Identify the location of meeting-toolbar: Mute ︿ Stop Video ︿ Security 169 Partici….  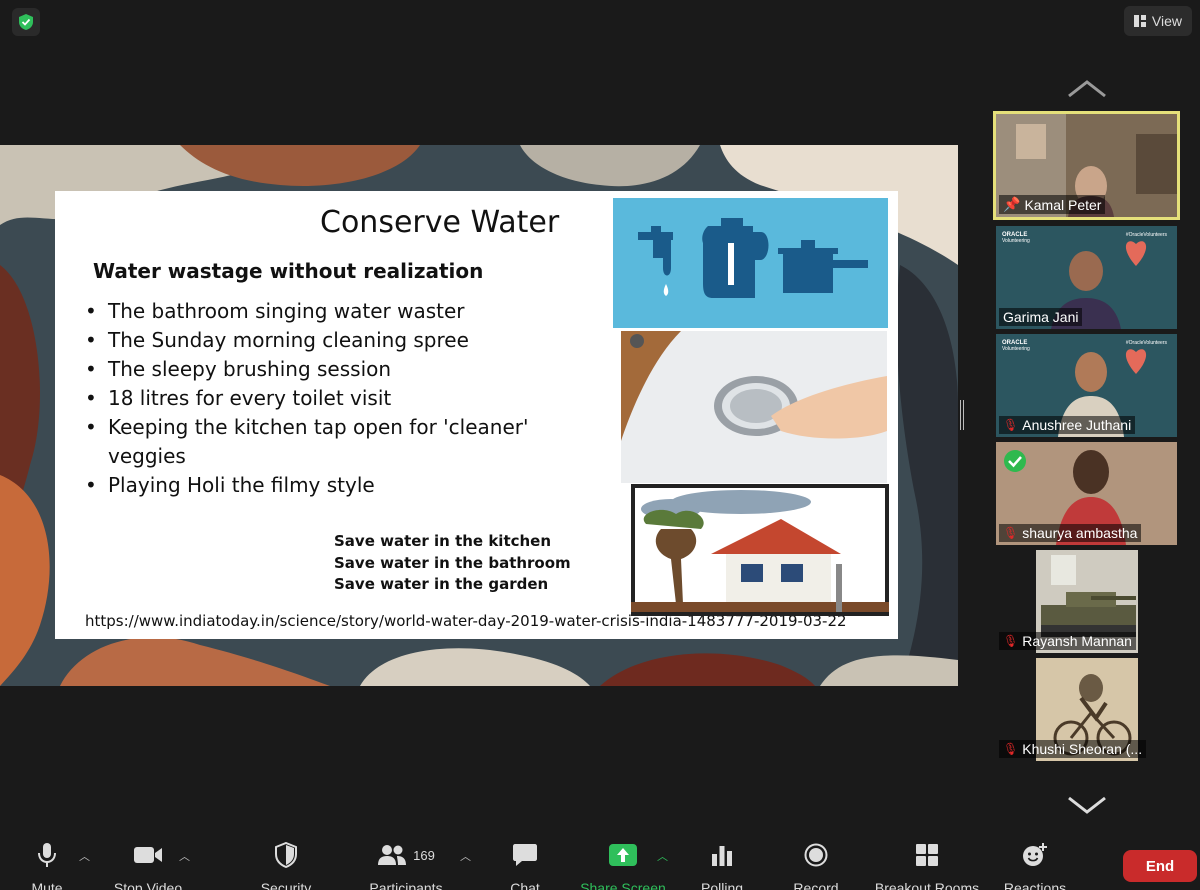
(600, 863).